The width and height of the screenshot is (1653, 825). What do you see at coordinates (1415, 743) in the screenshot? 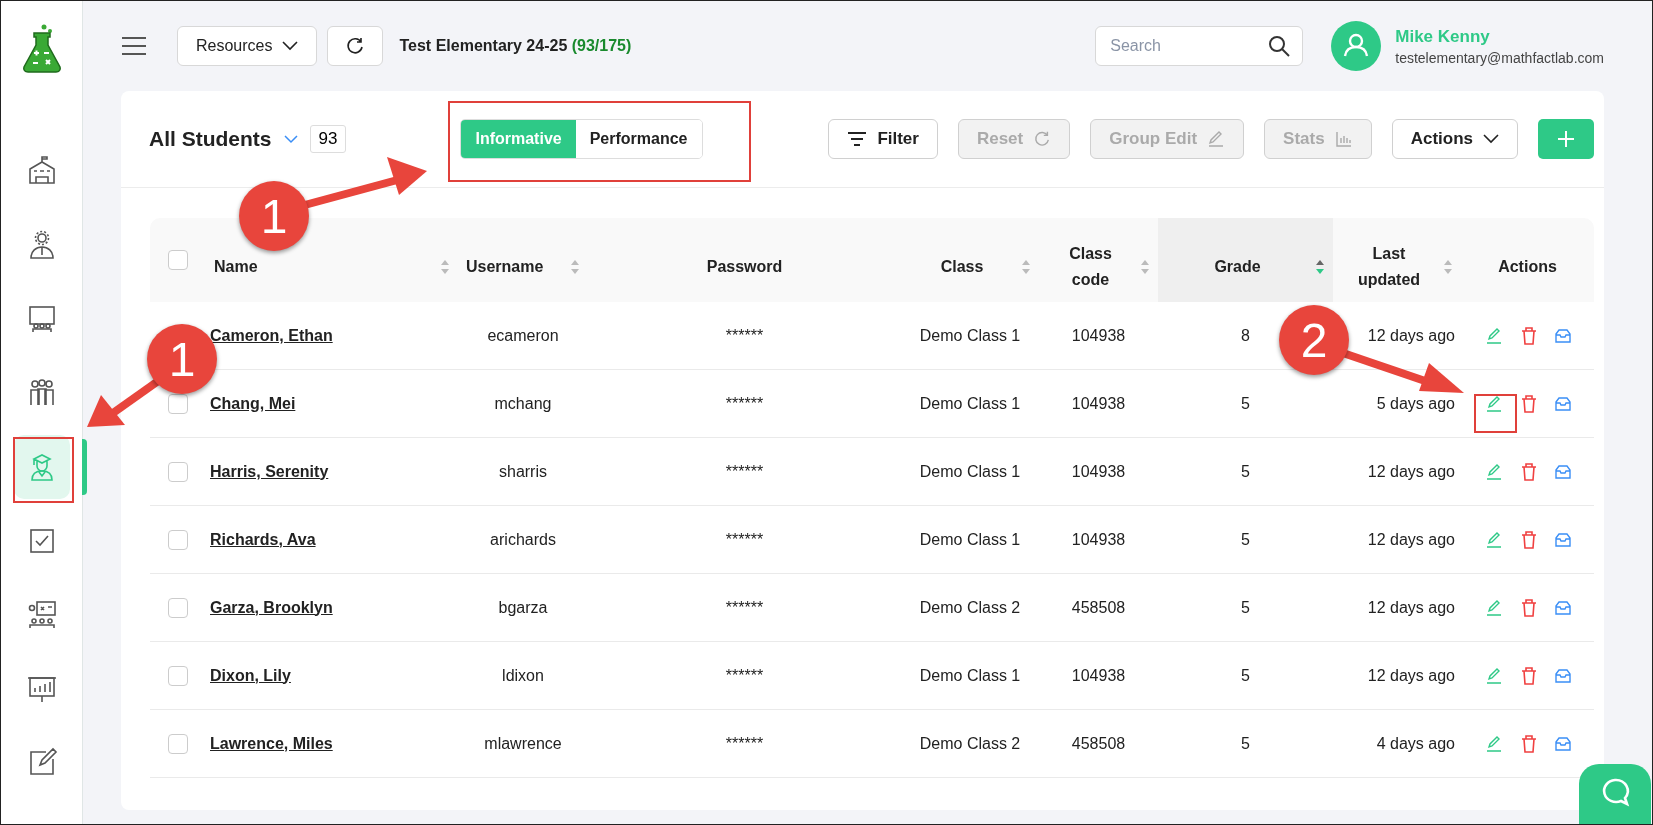
I see `table-cell: 4 days ago` at bounding box center [1415, 743].